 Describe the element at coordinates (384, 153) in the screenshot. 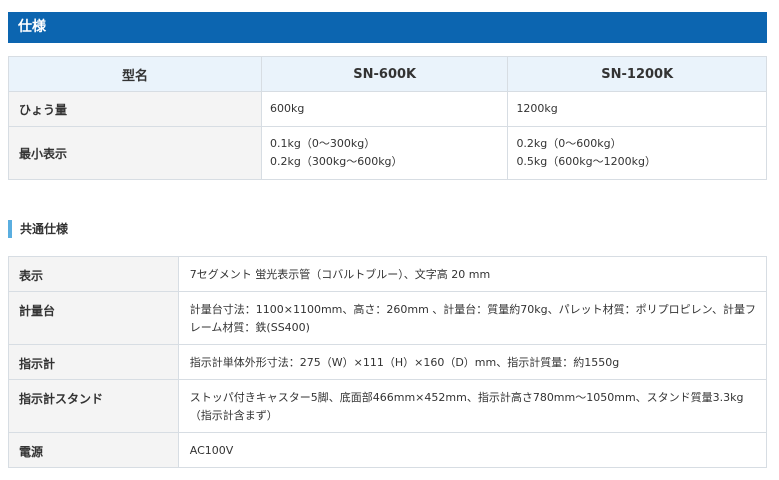

I see `cell-value: 0.1kg（0〜300kg） 0.2kg（300kg〜600kg）` at that location.